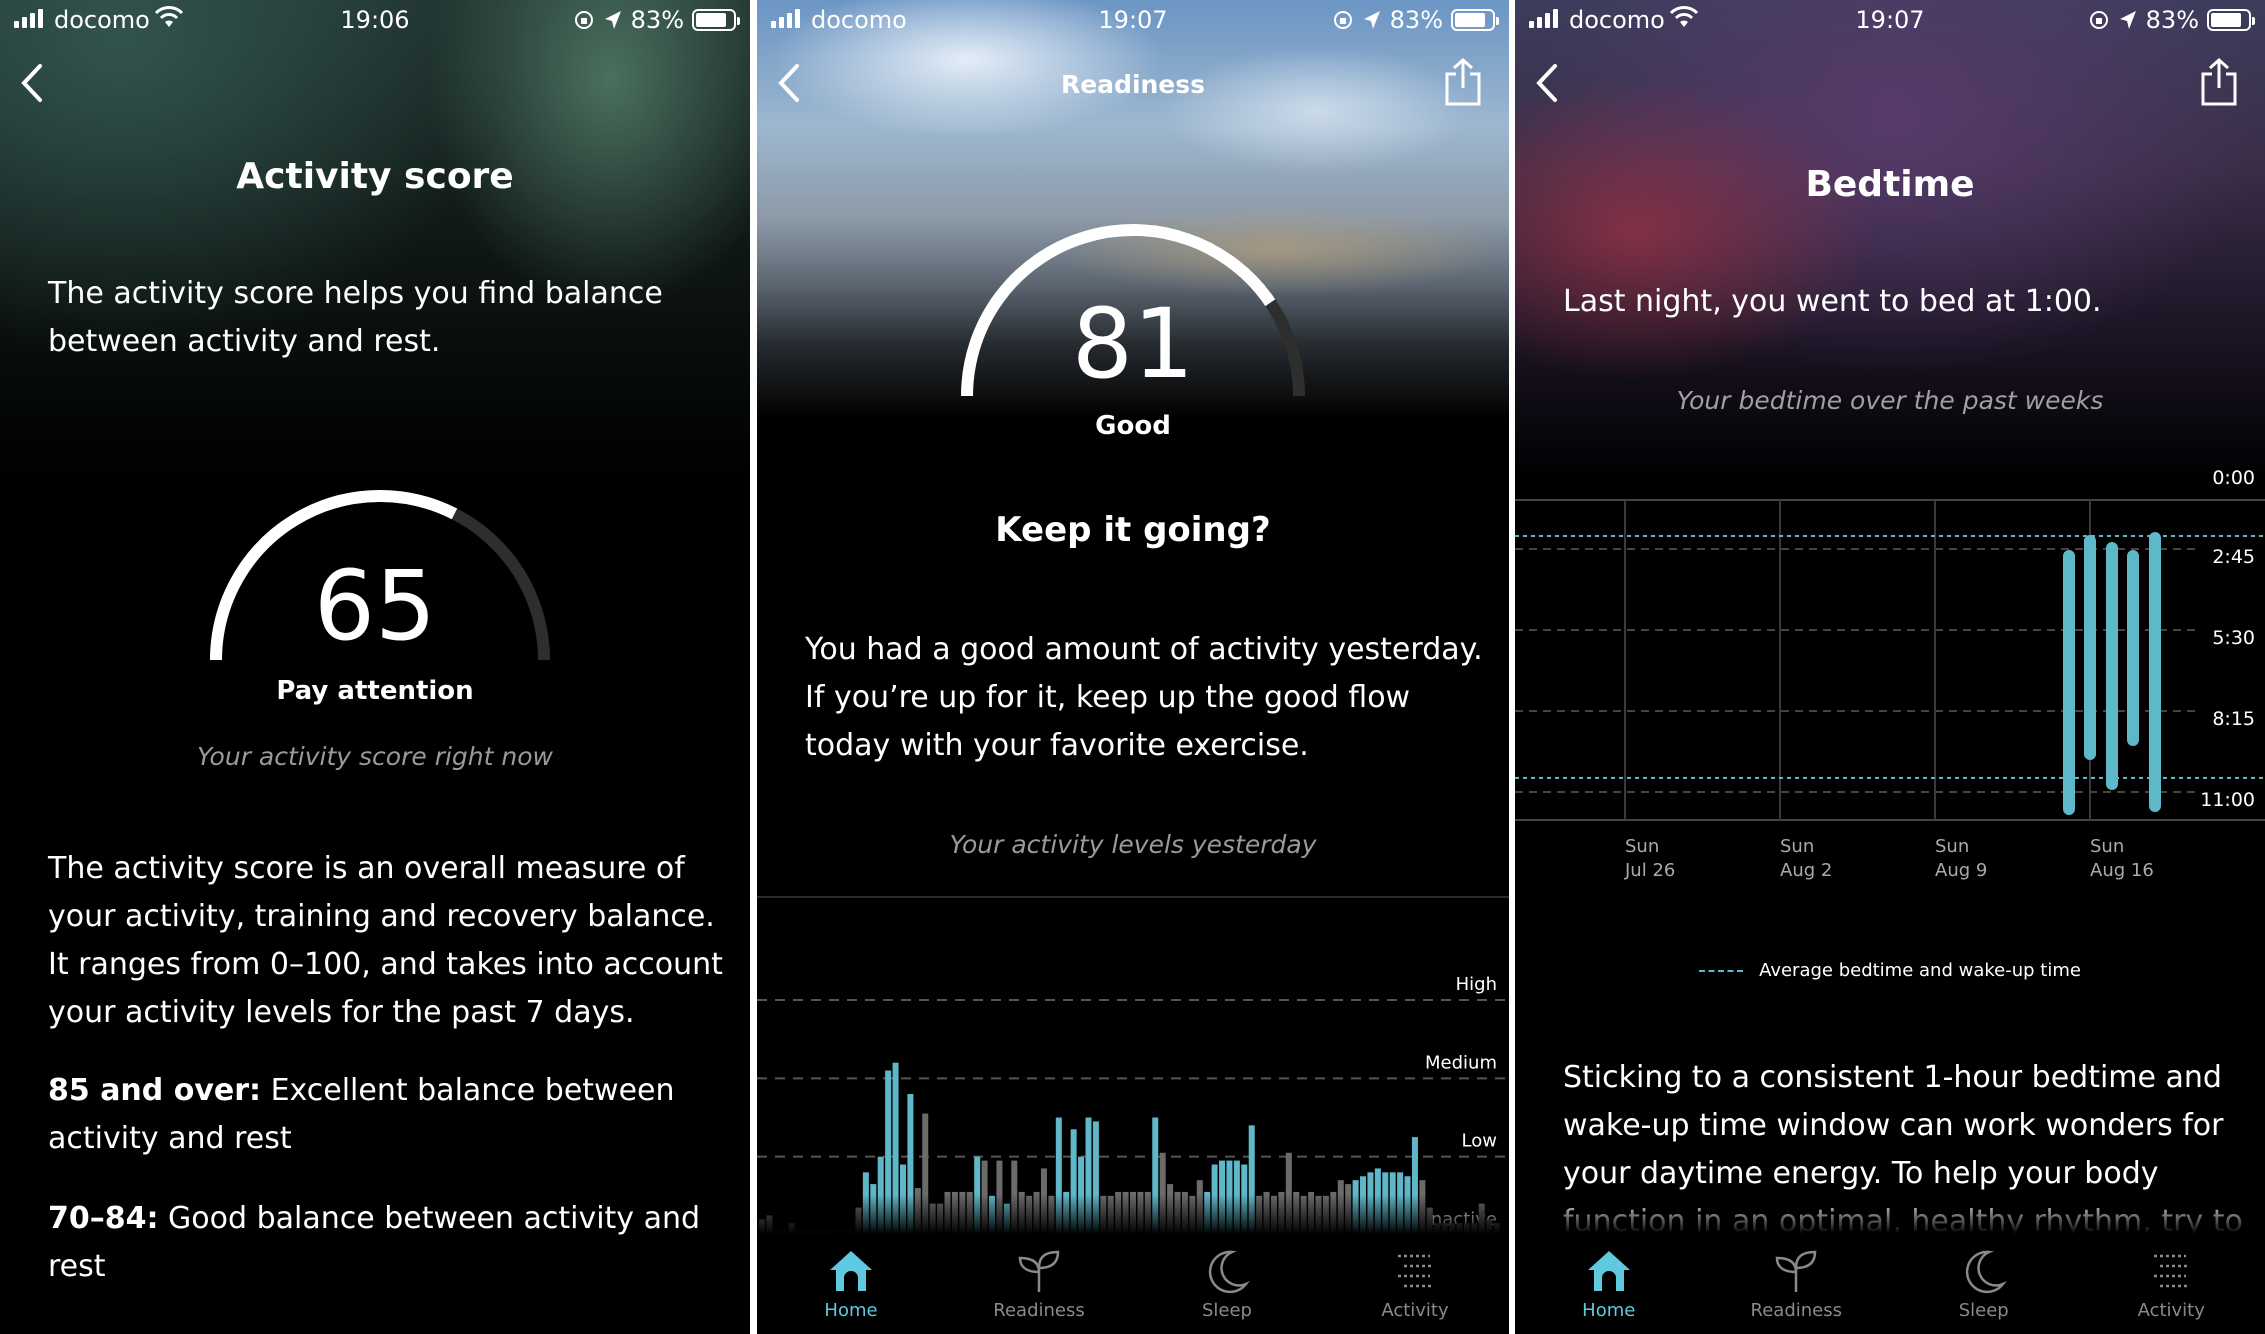 Image resolution: width=2265 pixels, height=1334 pixels. What do you see at coordinates (1133, 84) in the screenshot?
I see `nav-title: Readiness` at bounding box center [1133, 84].